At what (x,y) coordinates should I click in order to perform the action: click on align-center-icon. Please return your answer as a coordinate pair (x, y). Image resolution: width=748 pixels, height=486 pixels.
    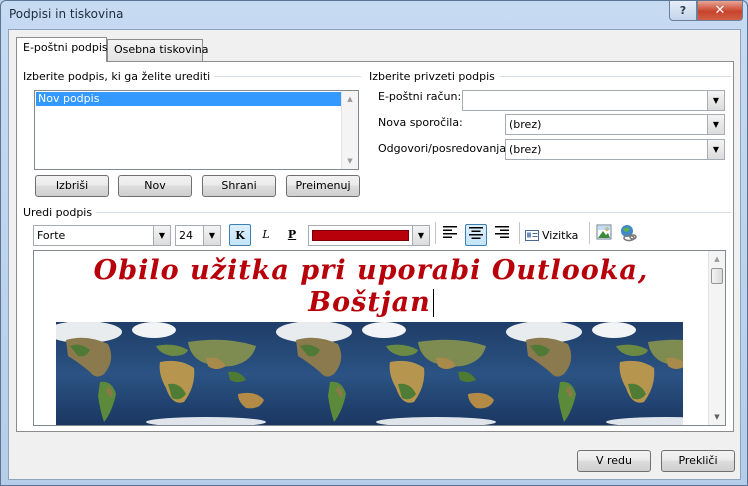
    Looking at the image, I should click on (476, 233).